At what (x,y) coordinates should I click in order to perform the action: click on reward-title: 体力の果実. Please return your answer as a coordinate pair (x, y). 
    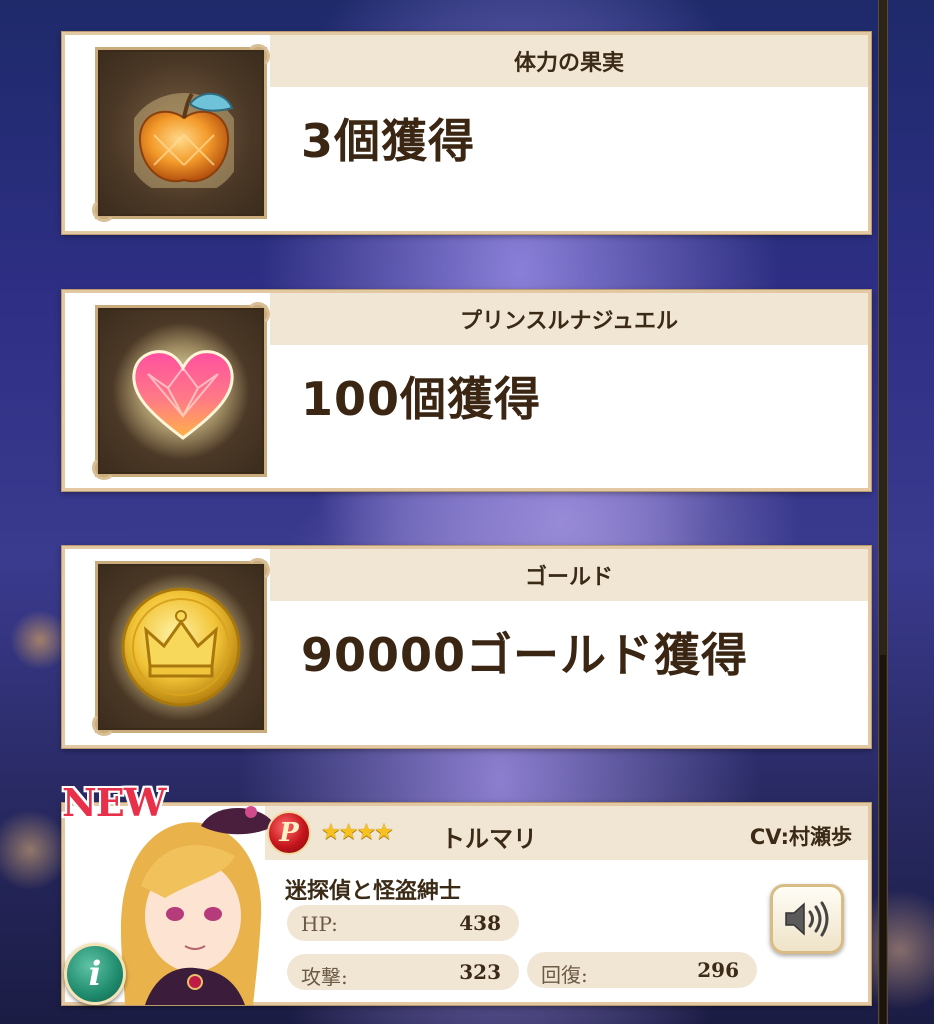
    Looking at the image, I should click on (569, 61).